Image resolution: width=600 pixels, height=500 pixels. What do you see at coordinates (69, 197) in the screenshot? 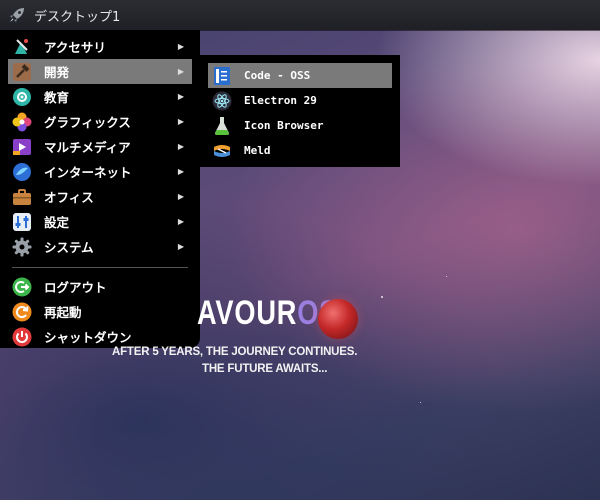
I see `menu-item-label: オフィス` at bounding box center [69, 197].